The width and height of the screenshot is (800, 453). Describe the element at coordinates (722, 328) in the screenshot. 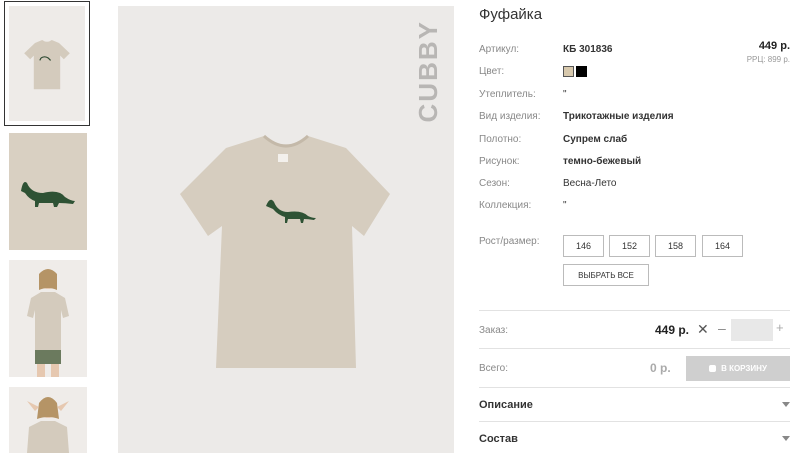

I see `decrement-button: –` at that location.